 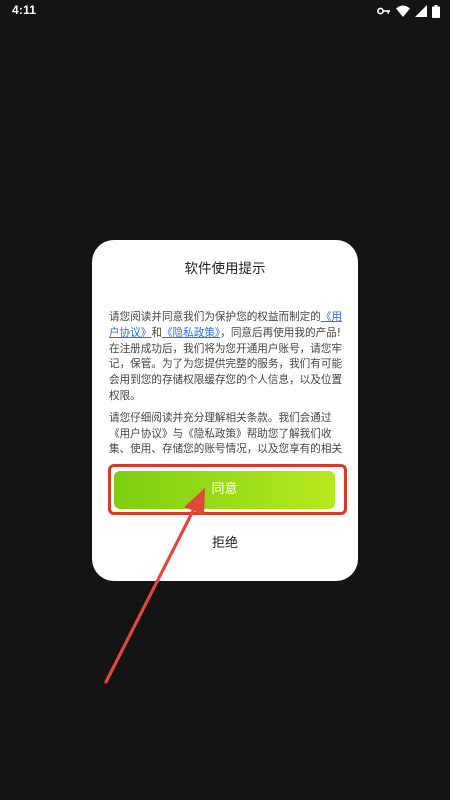 I want to click on key-icon, so click(x=384, y=11).